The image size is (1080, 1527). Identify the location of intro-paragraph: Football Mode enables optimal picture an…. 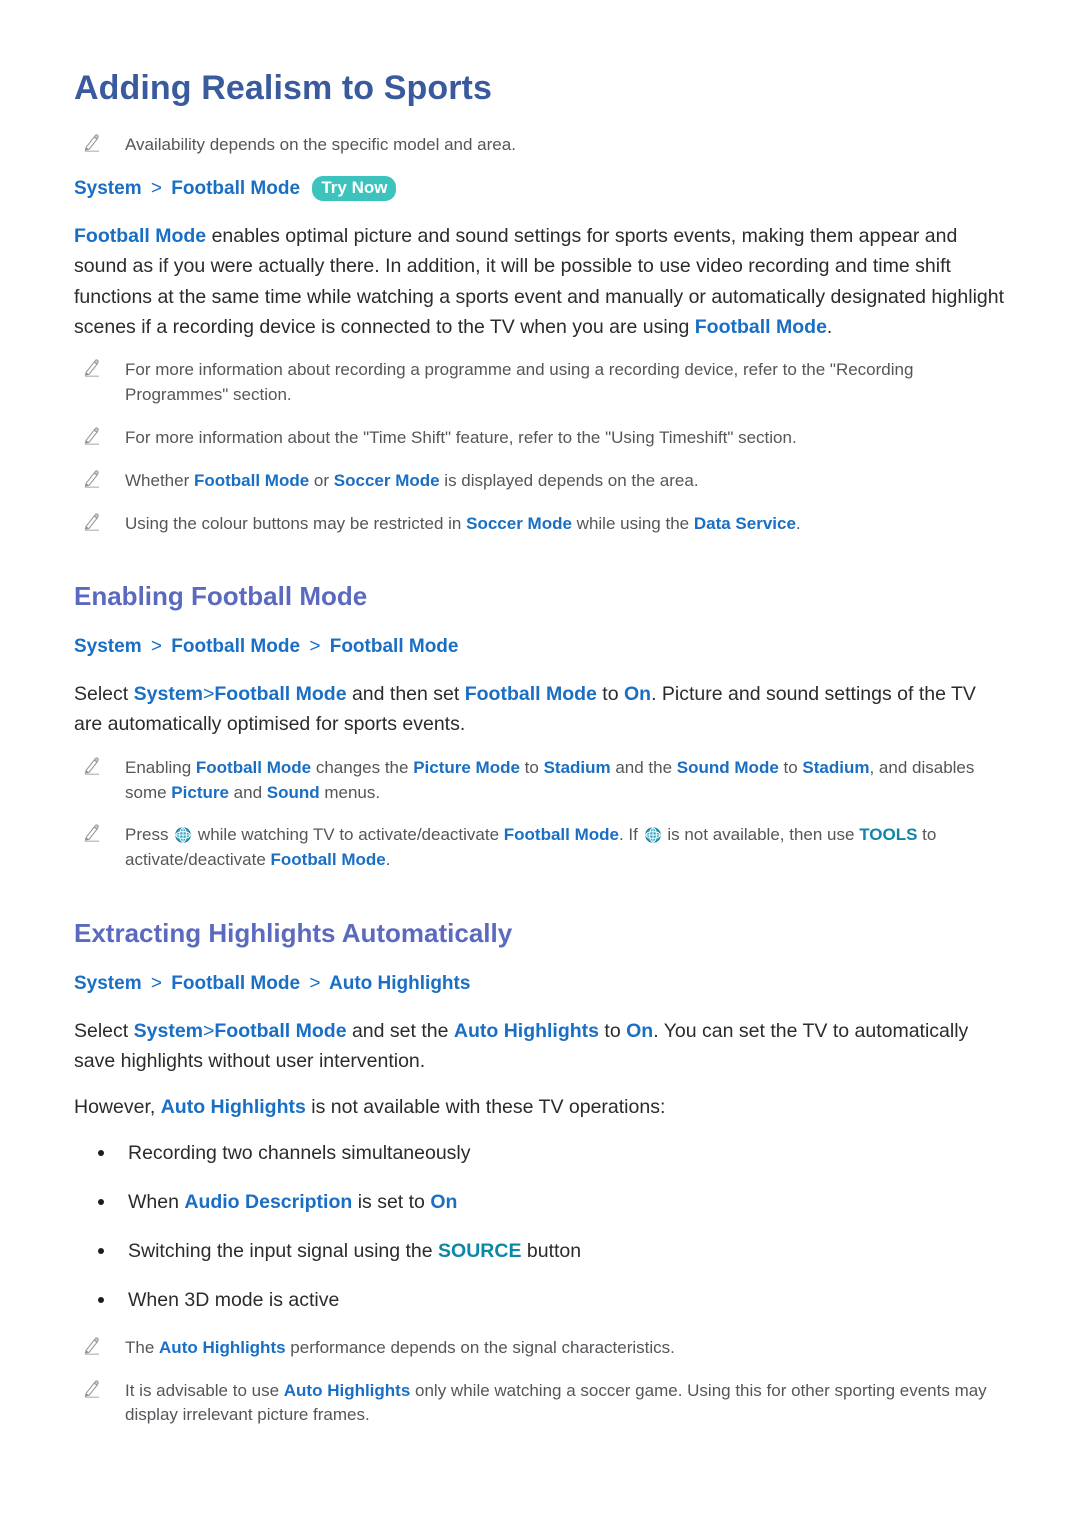
(541, 282).